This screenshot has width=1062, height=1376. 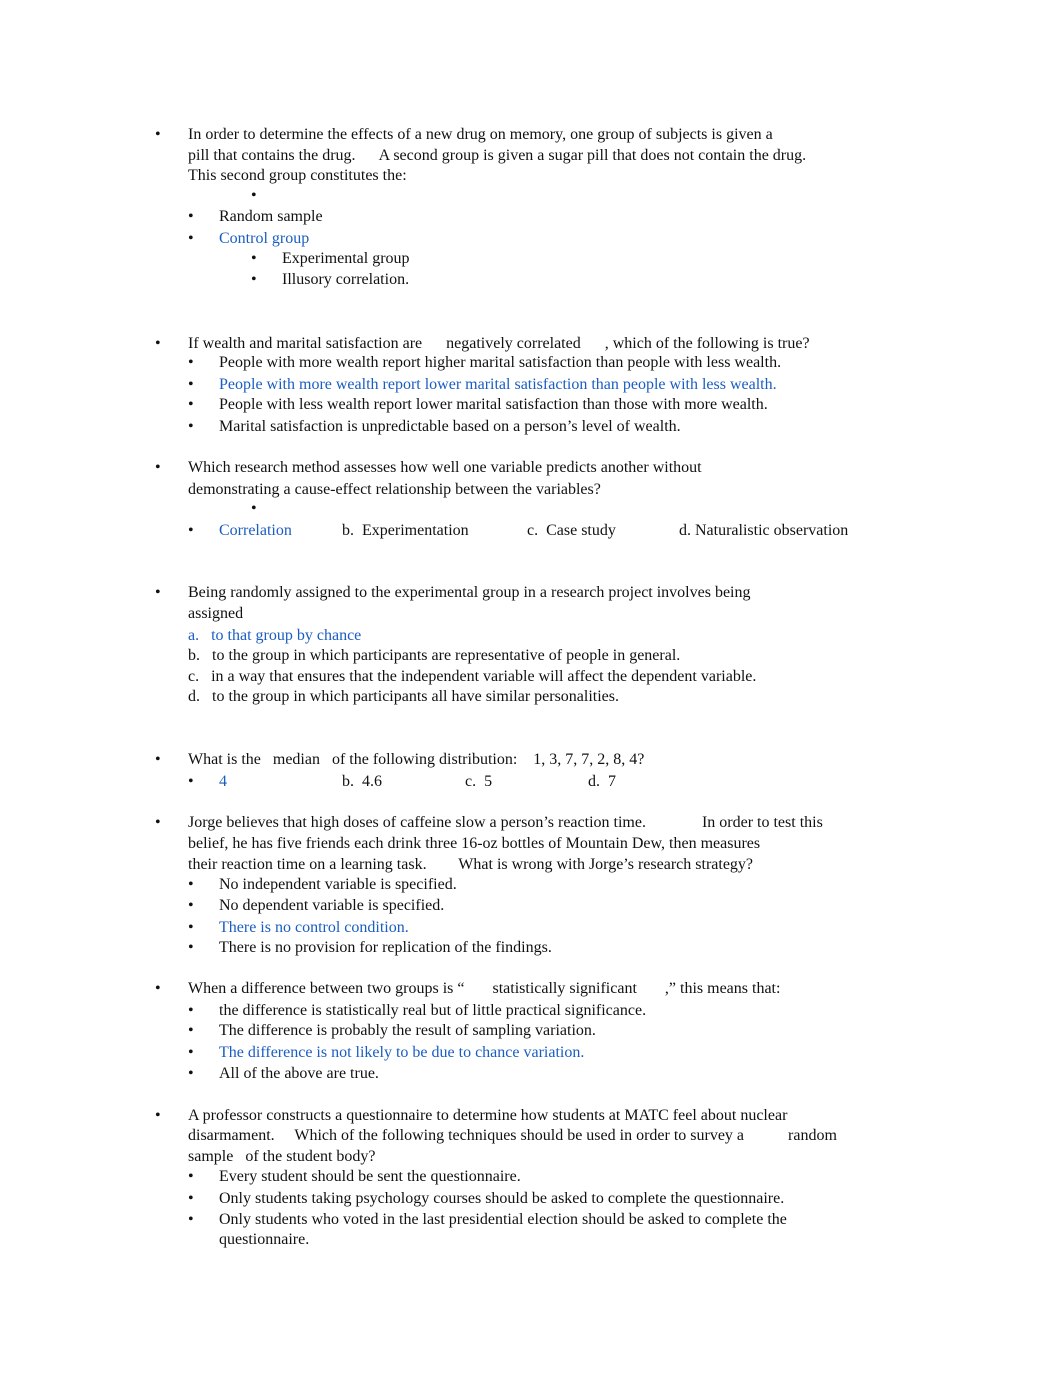 I want to click on correct-answer-option: a. to that group by chance, so click(x=275, y=635).